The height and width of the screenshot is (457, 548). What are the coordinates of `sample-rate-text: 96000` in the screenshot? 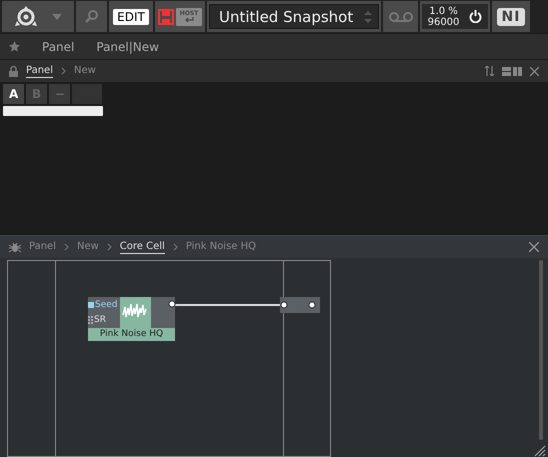 It's located at (444, 22).